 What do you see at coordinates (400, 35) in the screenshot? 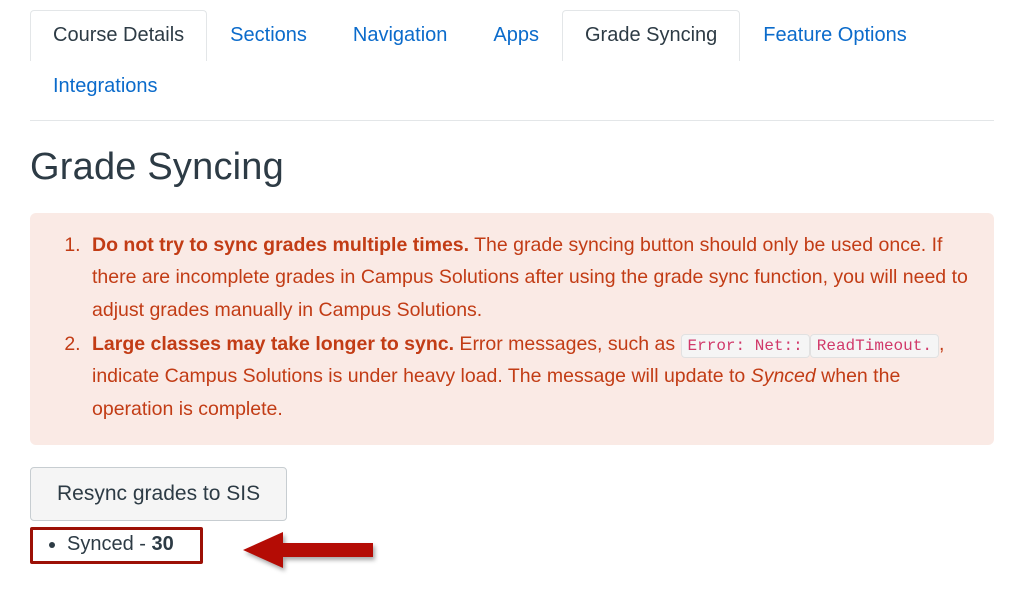
I see `tab-navigation: Navigation` at bounding box center [400, 35].